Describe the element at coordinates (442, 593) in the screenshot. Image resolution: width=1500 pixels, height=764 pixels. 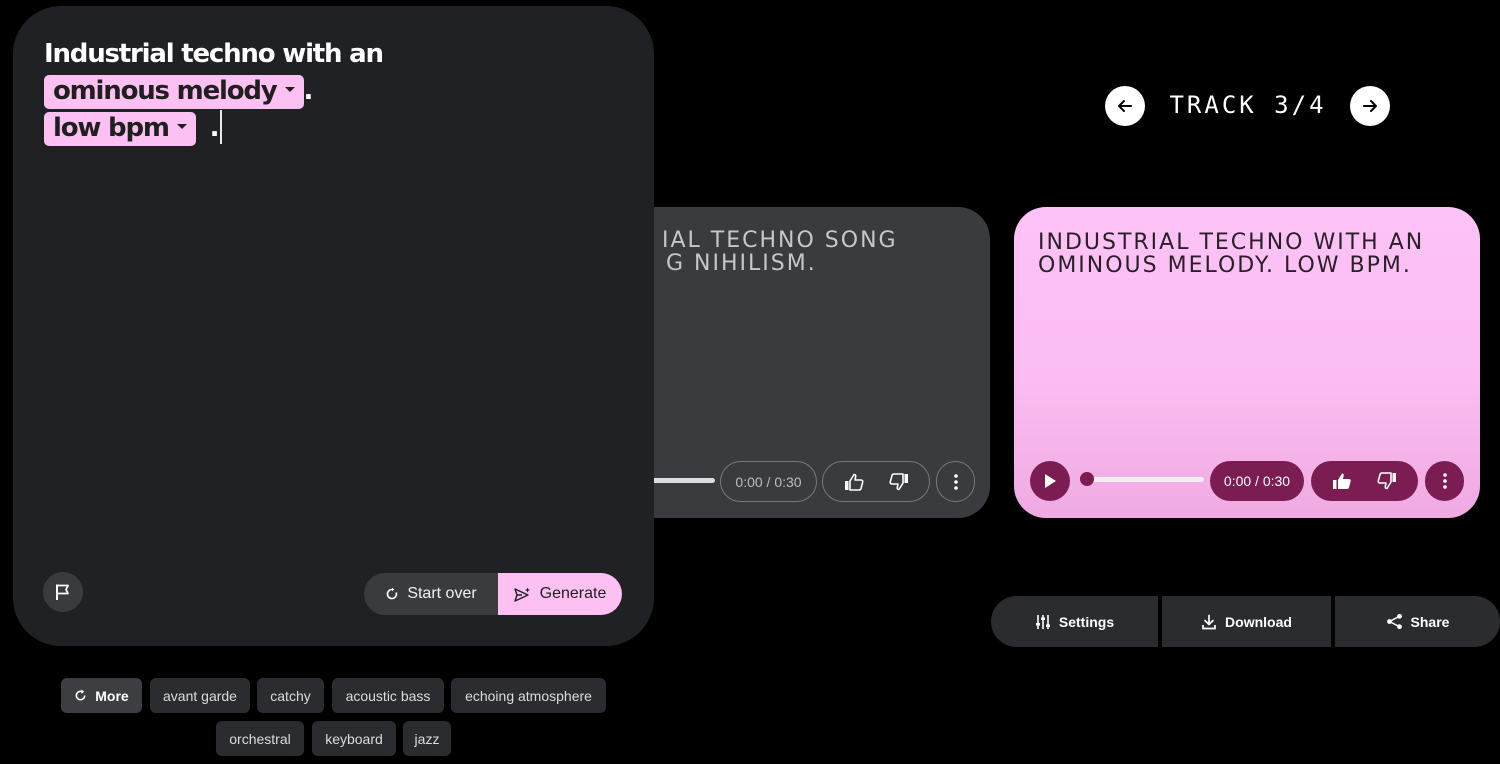
I see `start-over-label: Start over` at that location.